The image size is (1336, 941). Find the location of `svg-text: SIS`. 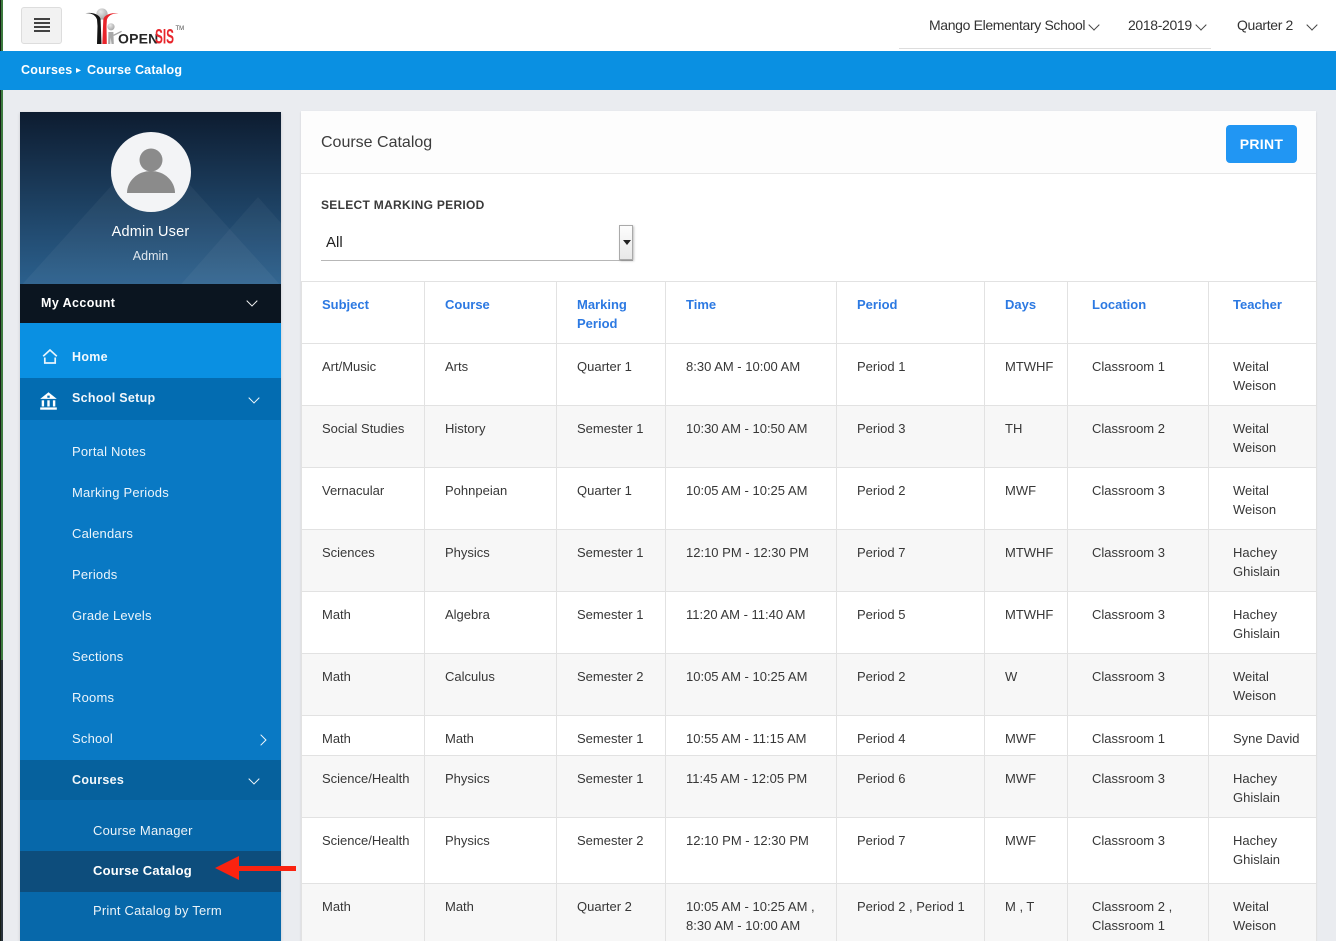

svg-text: SIS is located at coordinates (164, 36).